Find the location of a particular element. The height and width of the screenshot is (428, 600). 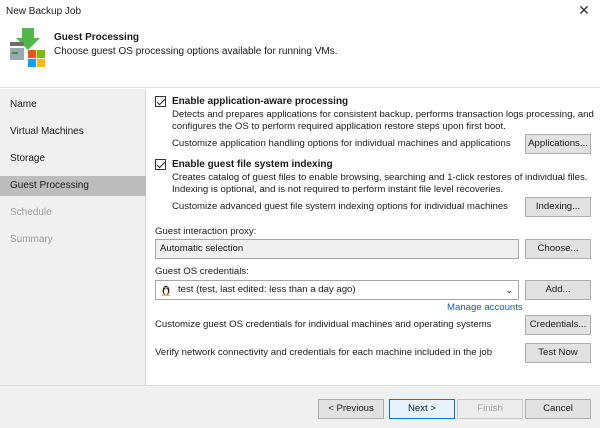

credentials-label: Guest OS credentials: is located at coordinates (202, 271).